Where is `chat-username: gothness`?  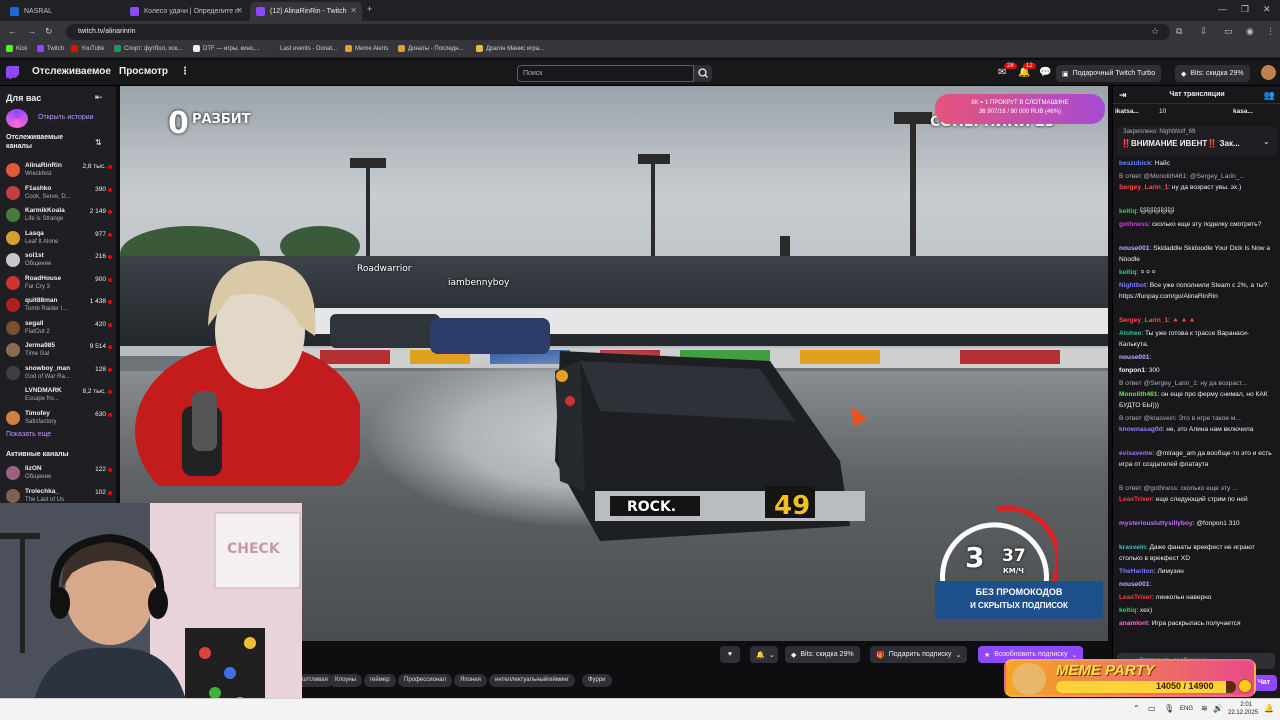
chat-username: gothness is located at coordinates (1133, 224).